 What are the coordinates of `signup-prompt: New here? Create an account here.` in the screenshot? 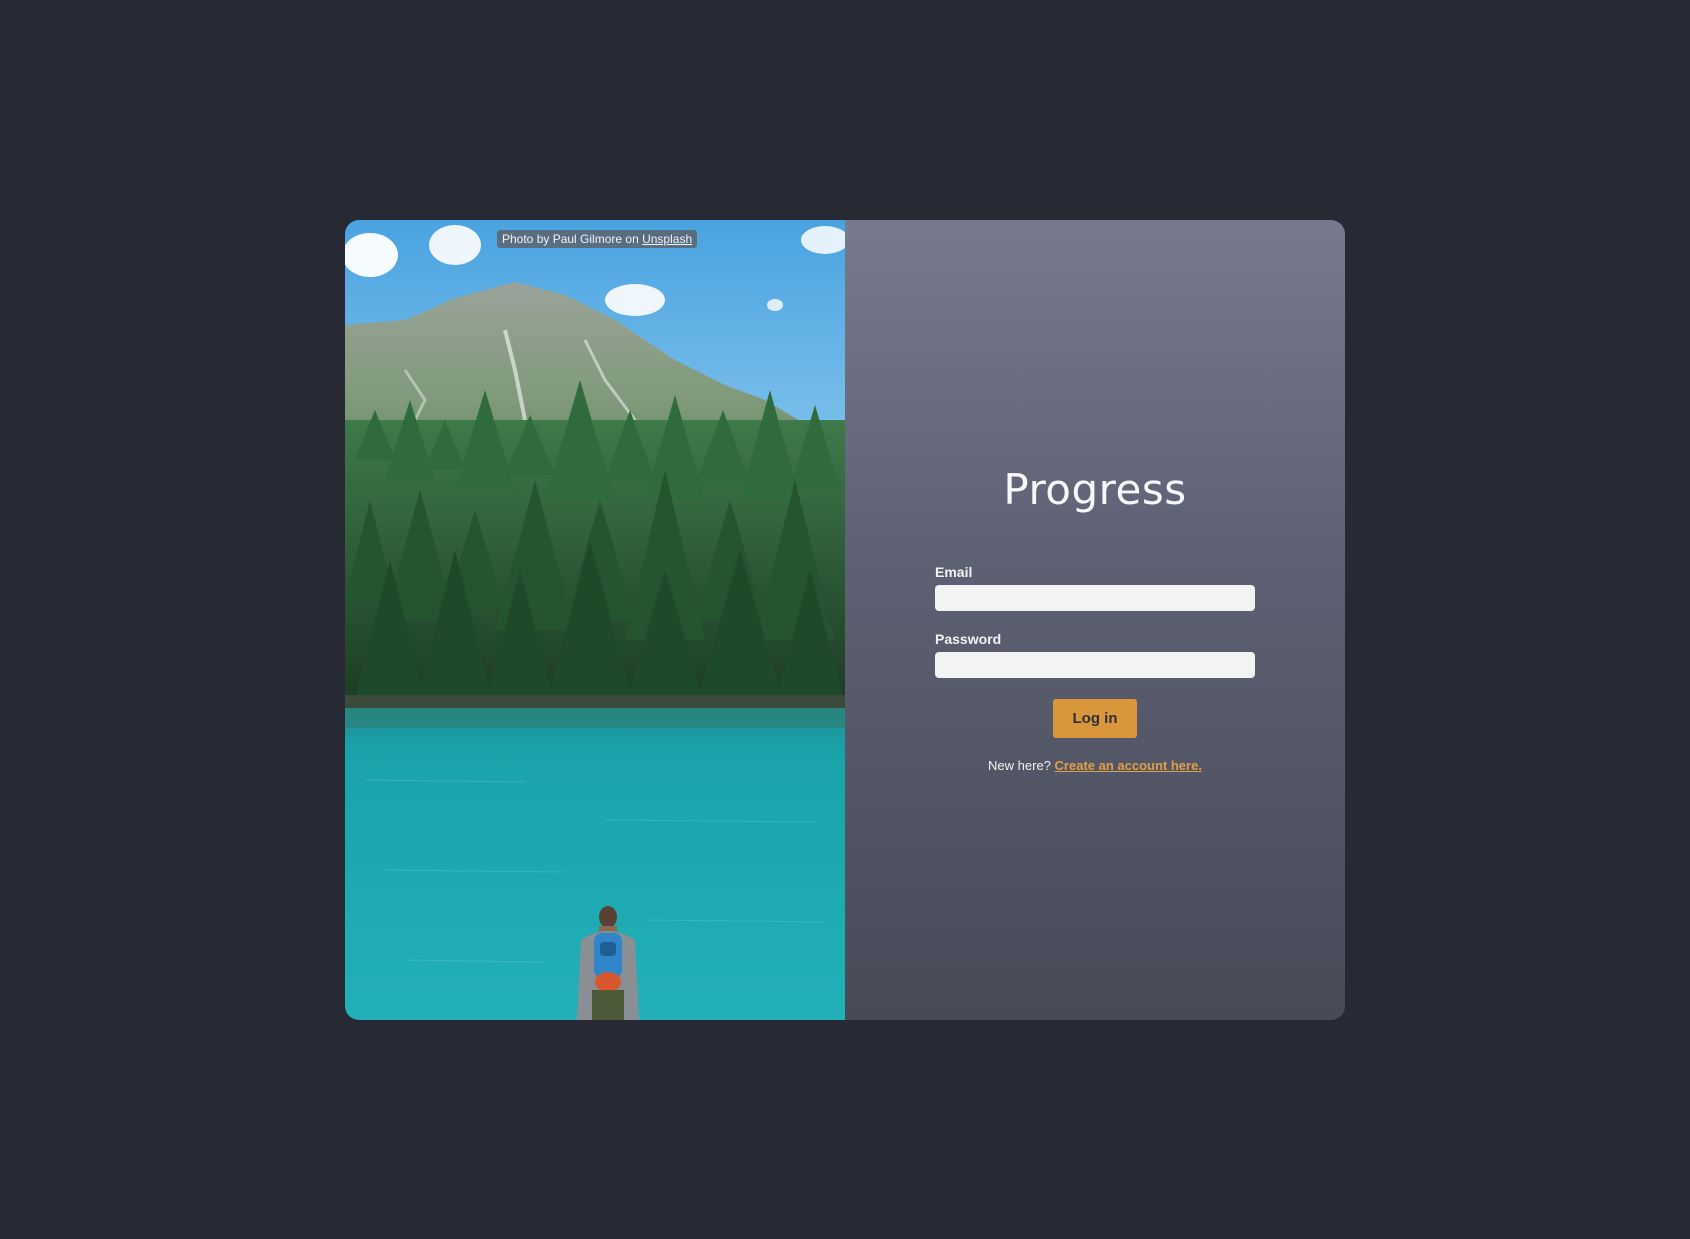 It's located at (1095, 765).